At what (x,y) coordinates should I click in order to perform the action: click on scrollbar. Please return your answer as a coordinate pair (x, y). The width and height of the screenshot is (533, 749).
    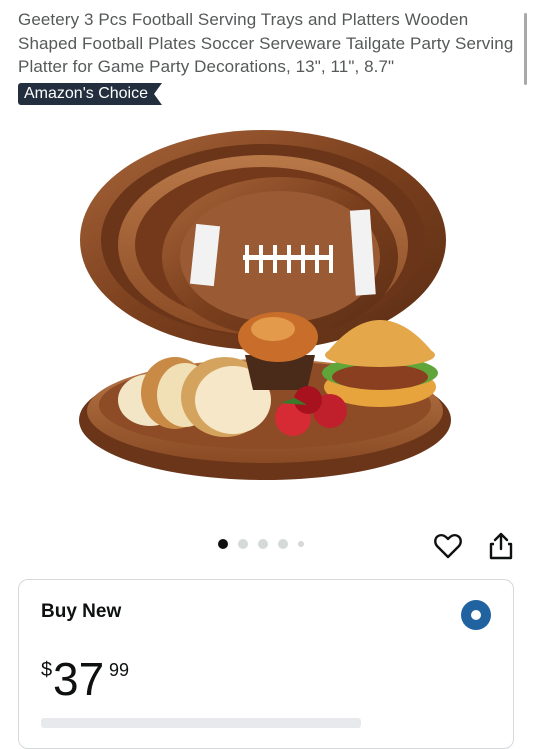
    Looking at the image, I should click on (525, 49).